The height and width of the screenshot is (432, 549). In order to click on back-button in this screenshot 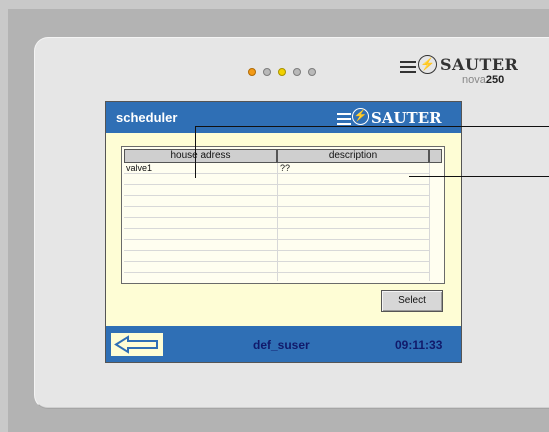, I will do `click(137, 344)`.